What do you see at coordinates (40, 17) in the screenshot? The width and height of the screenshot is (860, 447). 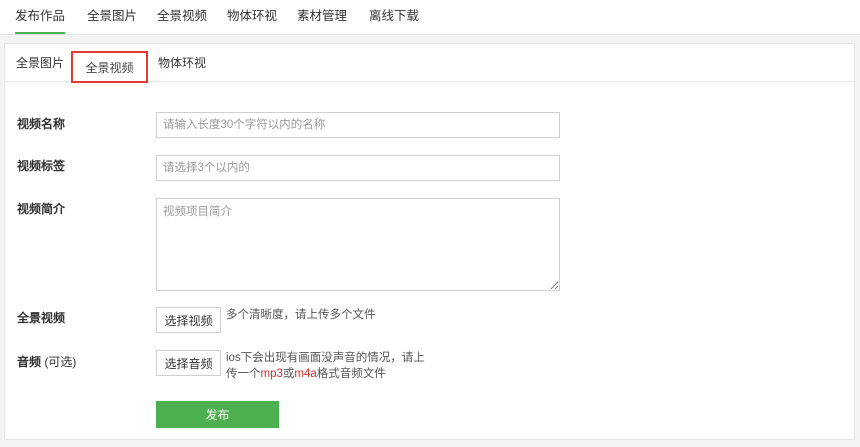 I see `tab-publish-work: 发布作品` at bounding box center [40, 17].